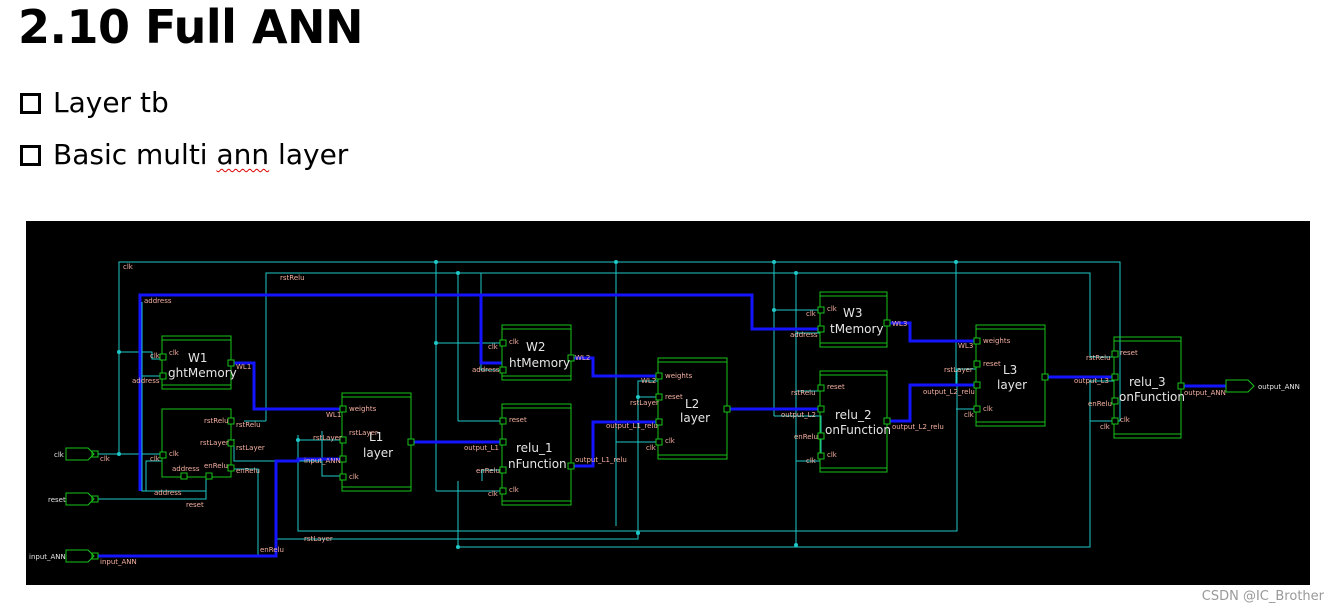 This screenshot has width=1340, height=614. Describe the element at coordinates (111, 102) in the screenshot. I see `bullet-text: Layer tb` at that location.